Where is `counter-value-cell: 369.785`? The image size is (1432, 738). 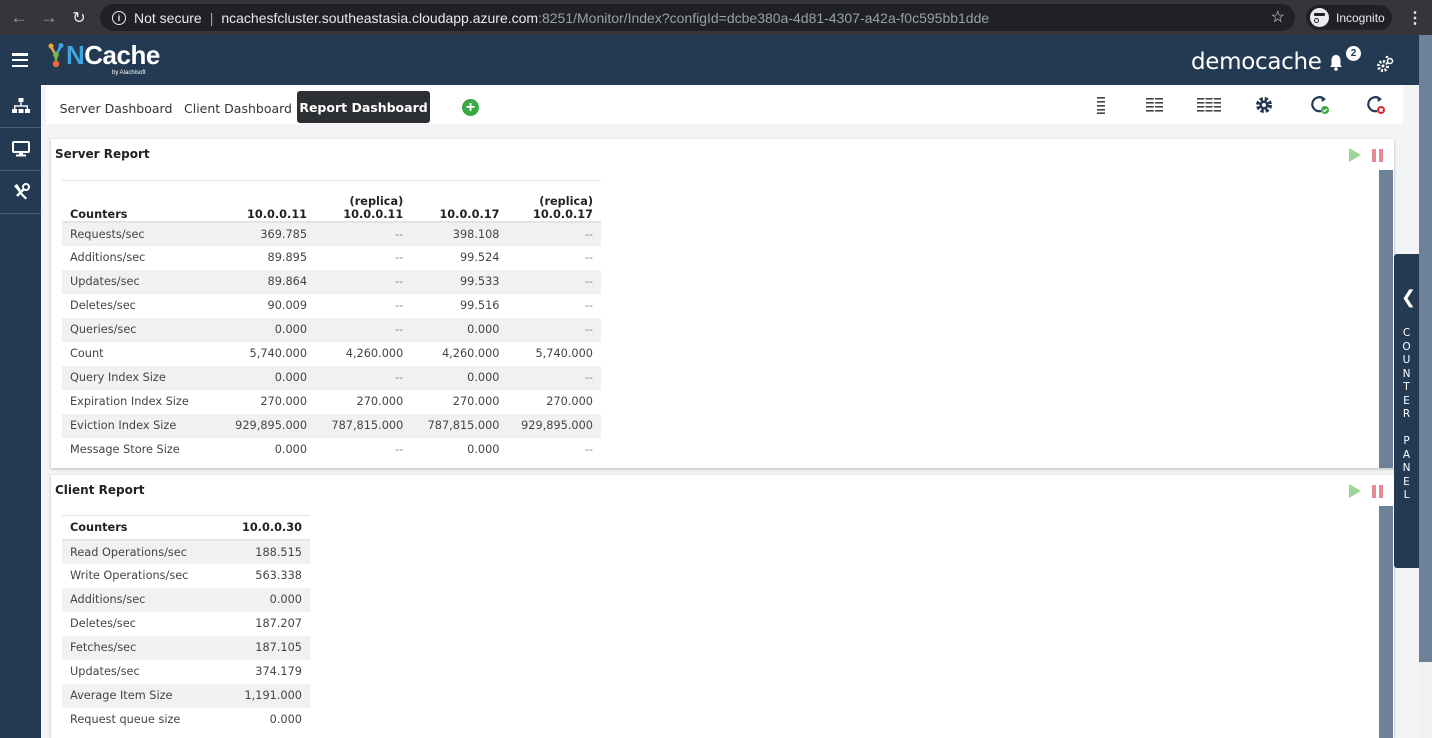 counter-value-cell: 369.785 is located at coordinates (271, 233).